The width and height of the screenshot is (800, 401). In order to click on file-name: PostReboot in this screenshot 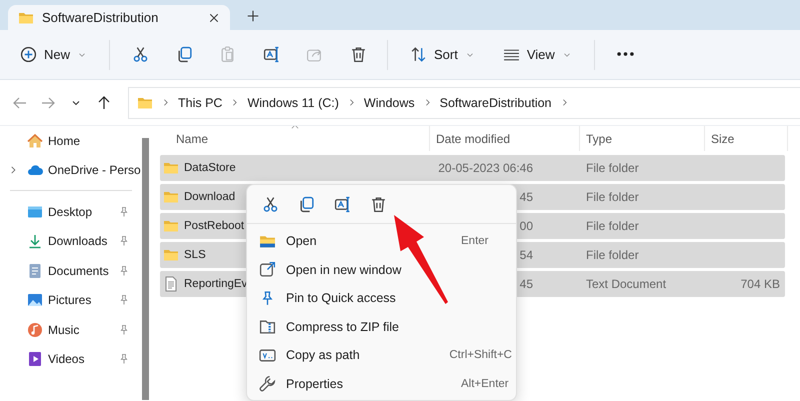, I will do `click(214, 226)`.